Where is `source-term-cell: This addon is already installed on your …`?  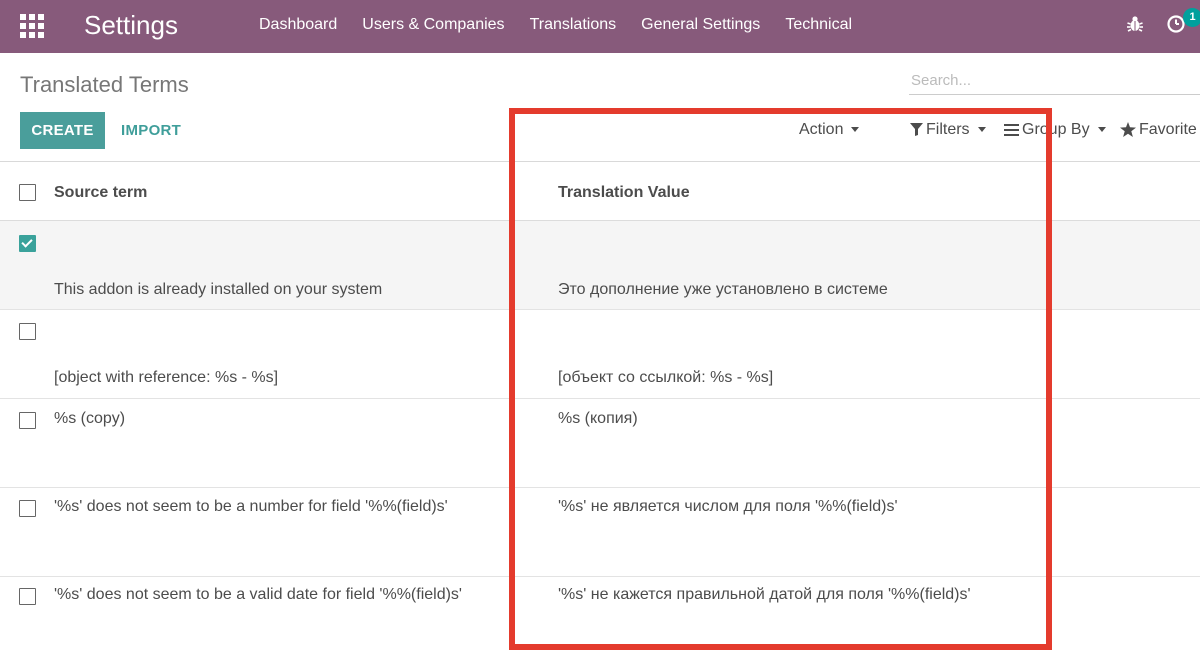 source-term-cell: This addon is already installed on your … is located at coordinates (218, 289).